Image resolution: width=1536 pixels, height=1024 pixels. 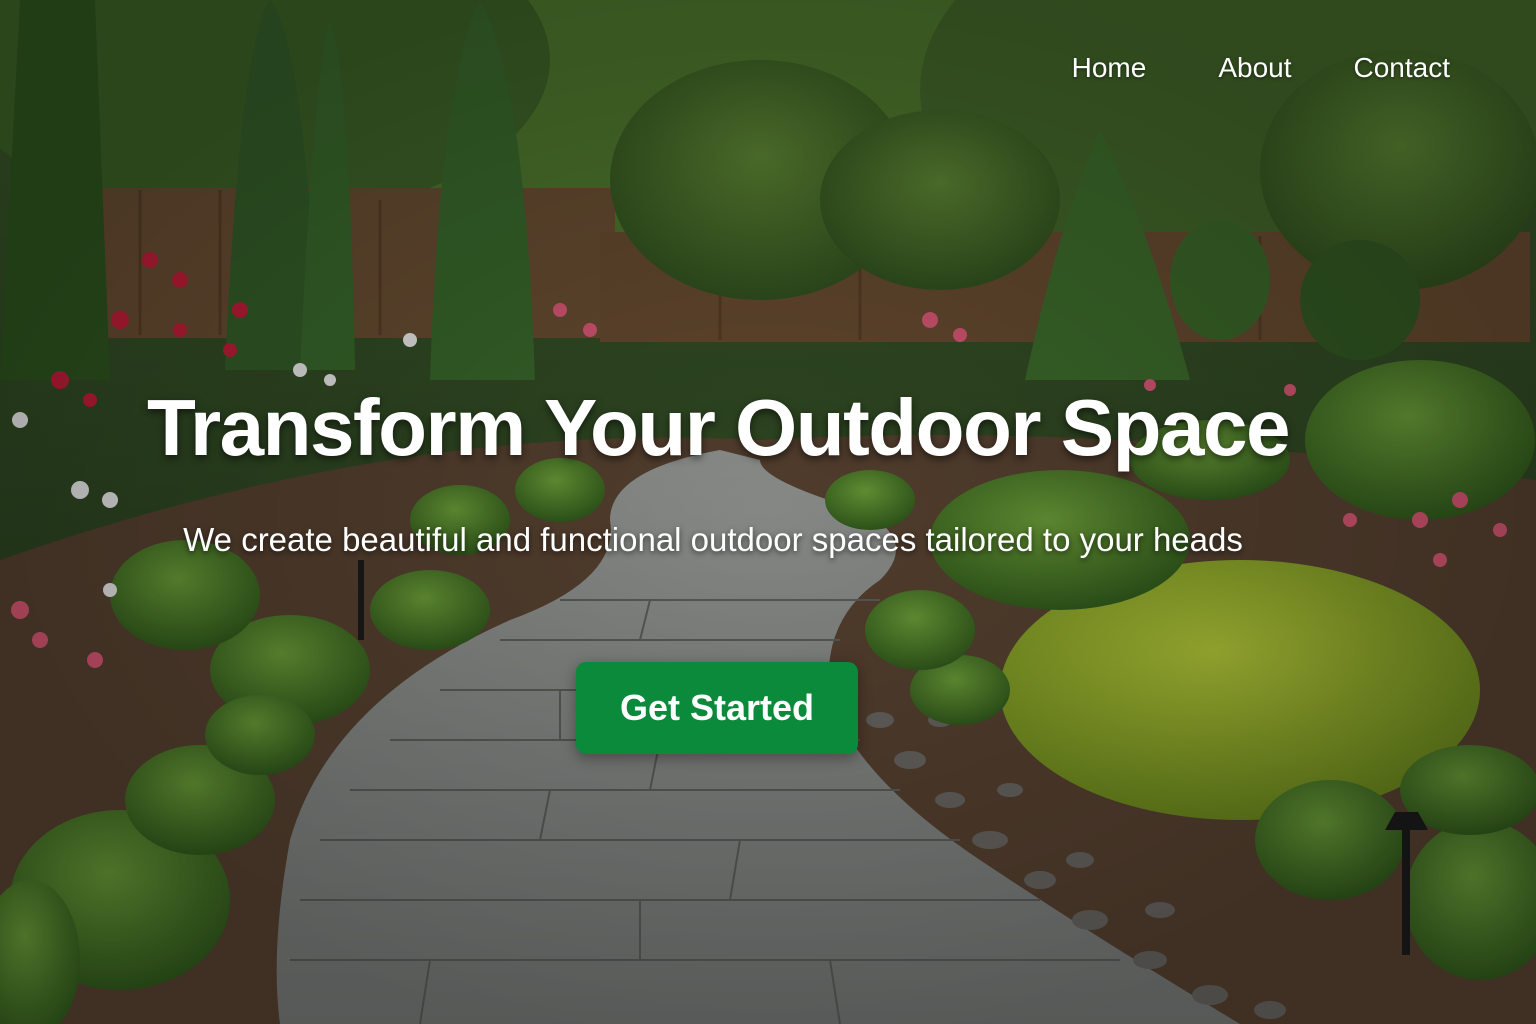 I want to click on nav-link-about: About, so click(x=1254, y=68).